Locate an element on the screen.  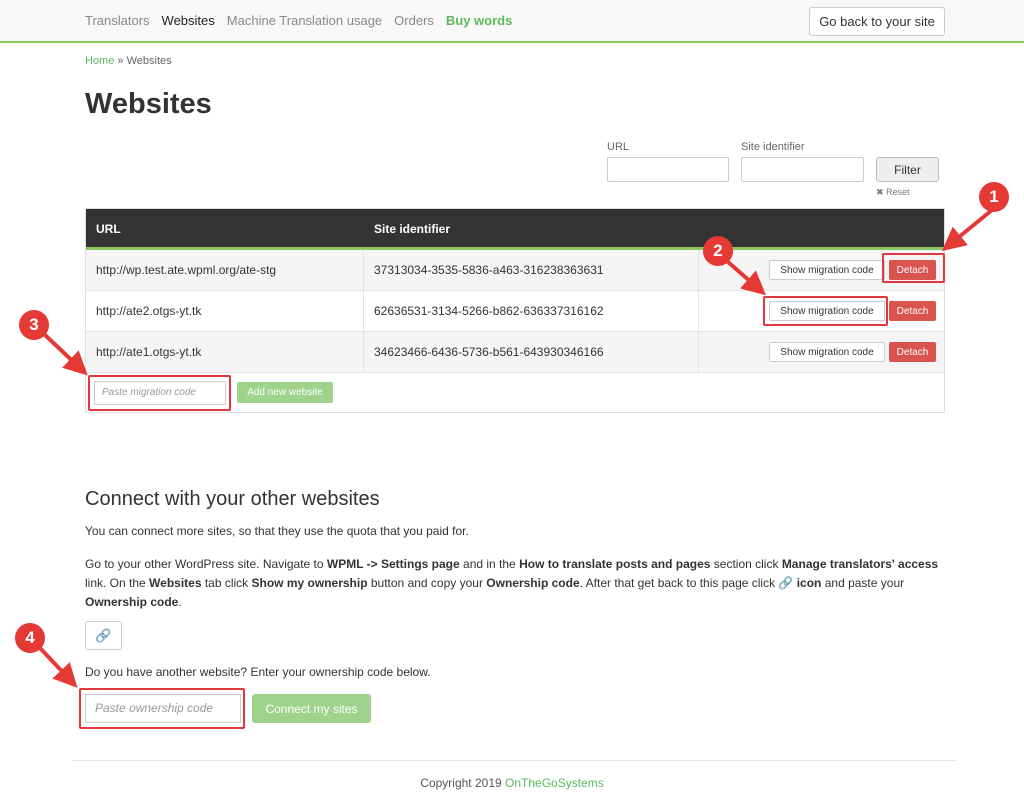
annotation-badge-4: 4 is located at coordinates (30, 638).